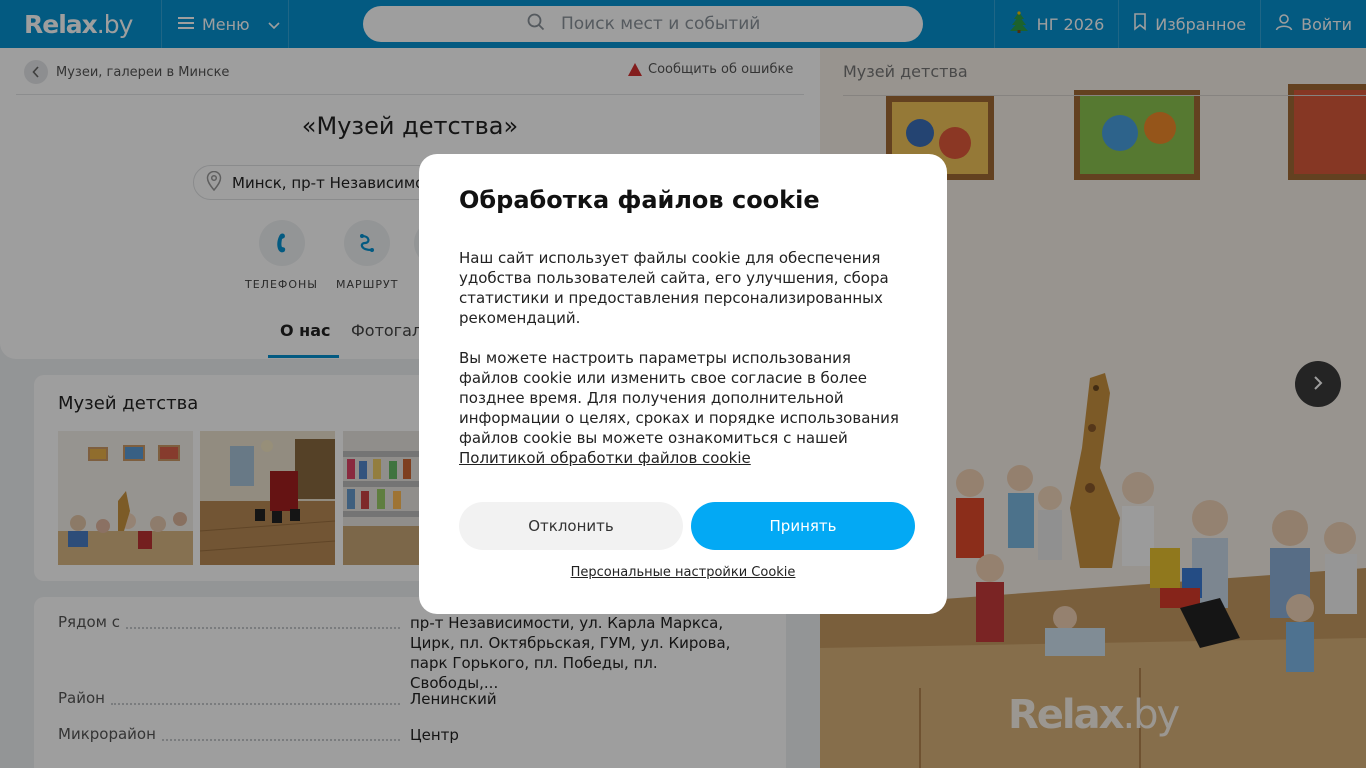 The image size is (1366, 768). What do you see at coordinates (639, 200) in the screenshot?
I see `cookie-dialog-title: Обработка файлов cookie` at bounding box center [639, 200].